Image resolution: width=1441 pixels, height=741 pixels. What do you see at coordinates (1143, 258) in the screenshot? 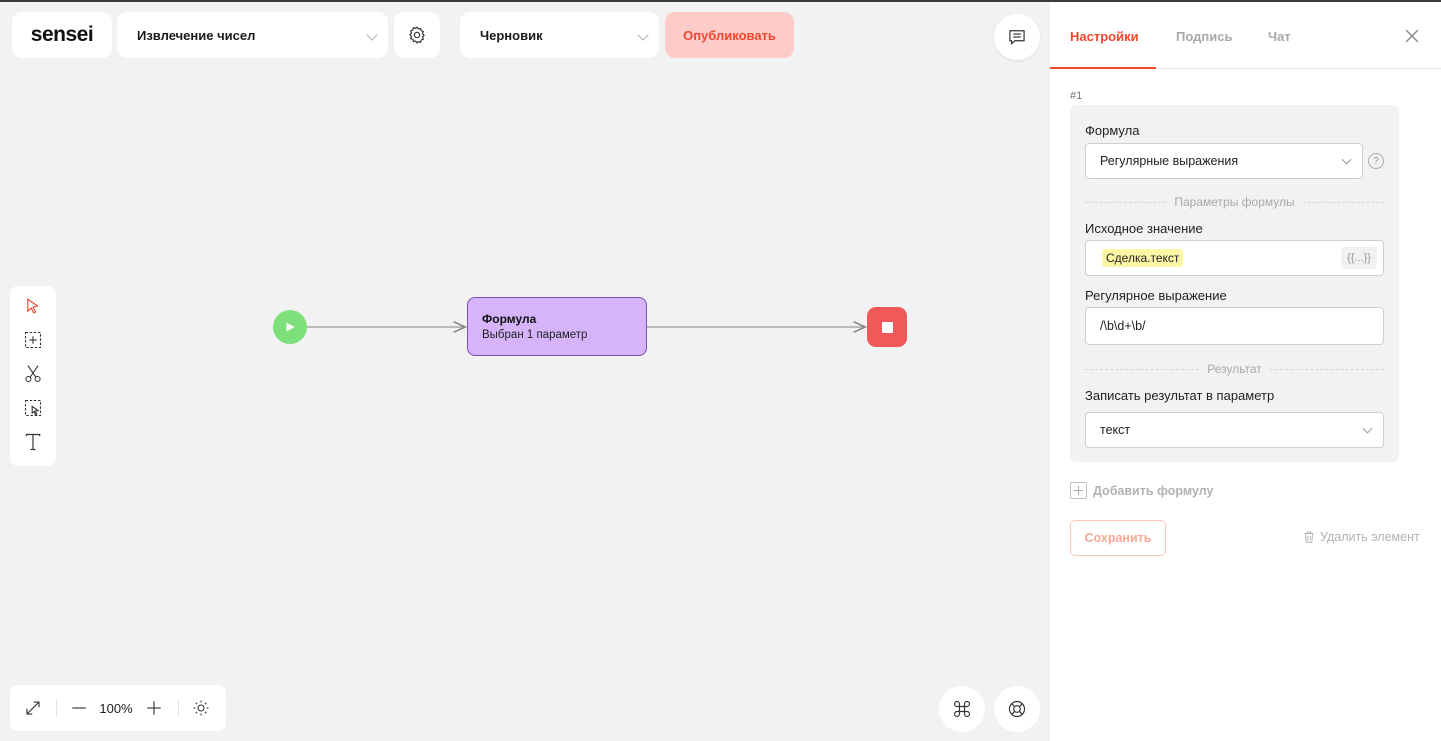
I see `variable-tag: Сделка.текст` at bounding box center [1143, 258].